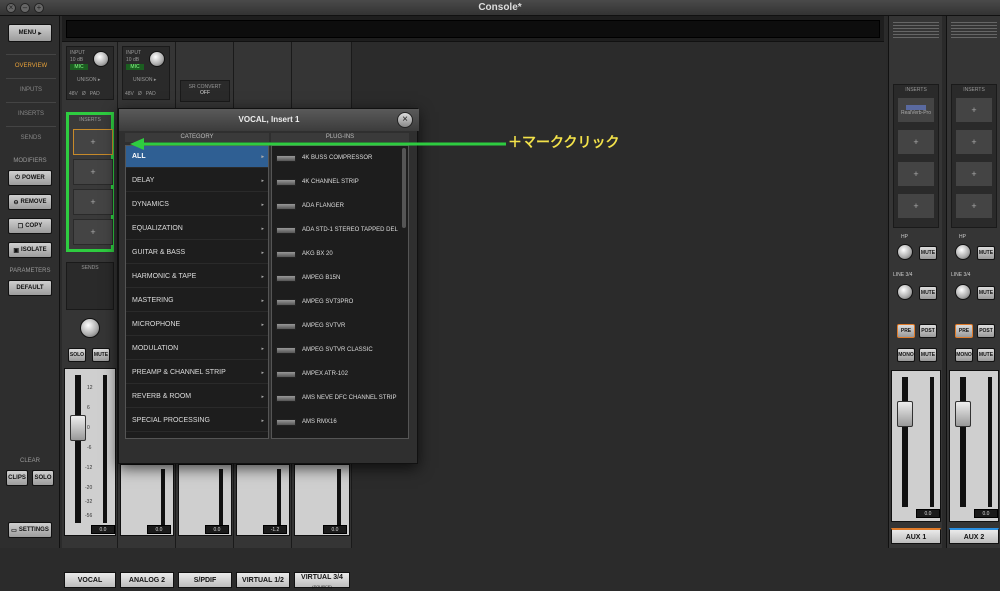 Image resolution: width=1000 pixels, height=591 pixels. I want to click on category-item: MODULATION ▸, so click(197, 349).